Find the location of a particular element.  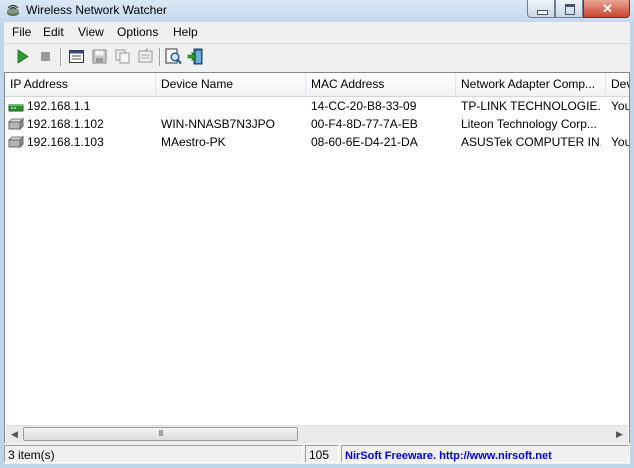

html-report-icon is located at coordinates (76, 56).